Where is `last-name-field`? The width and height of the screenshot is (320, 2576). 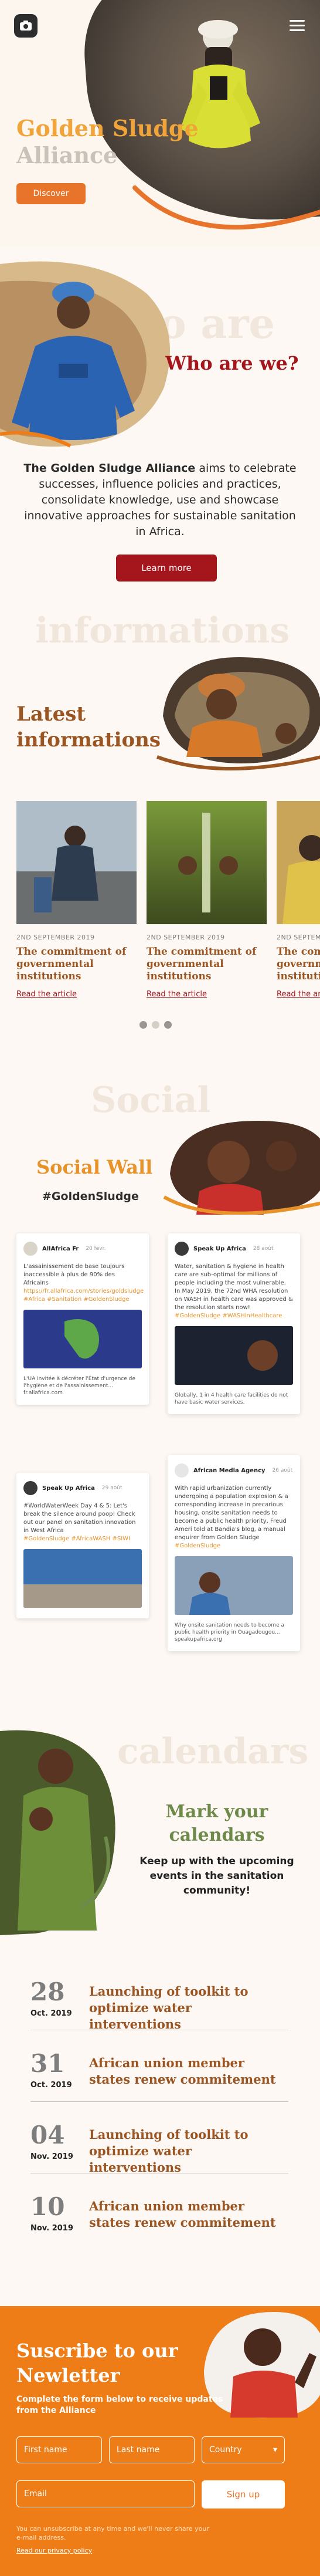
last-name-field is located at coordinates (152, 2449).